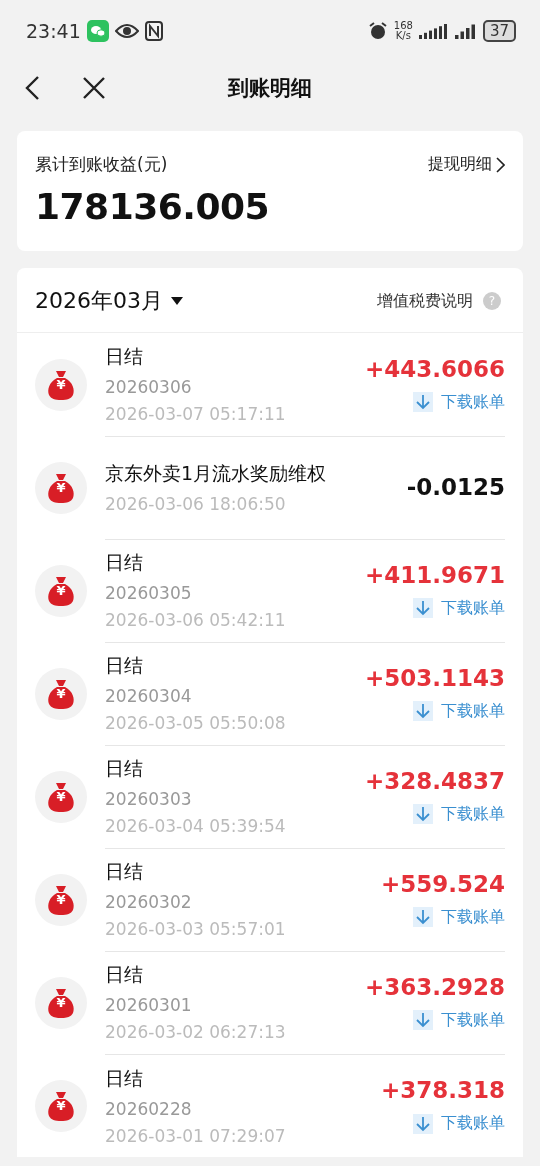 Image resolution: width=540 pixels, height=1166 pixels. Describe the element at coordinates (177, 301) in the screenshot. I see `dropdown-triangle-icon` at that location.